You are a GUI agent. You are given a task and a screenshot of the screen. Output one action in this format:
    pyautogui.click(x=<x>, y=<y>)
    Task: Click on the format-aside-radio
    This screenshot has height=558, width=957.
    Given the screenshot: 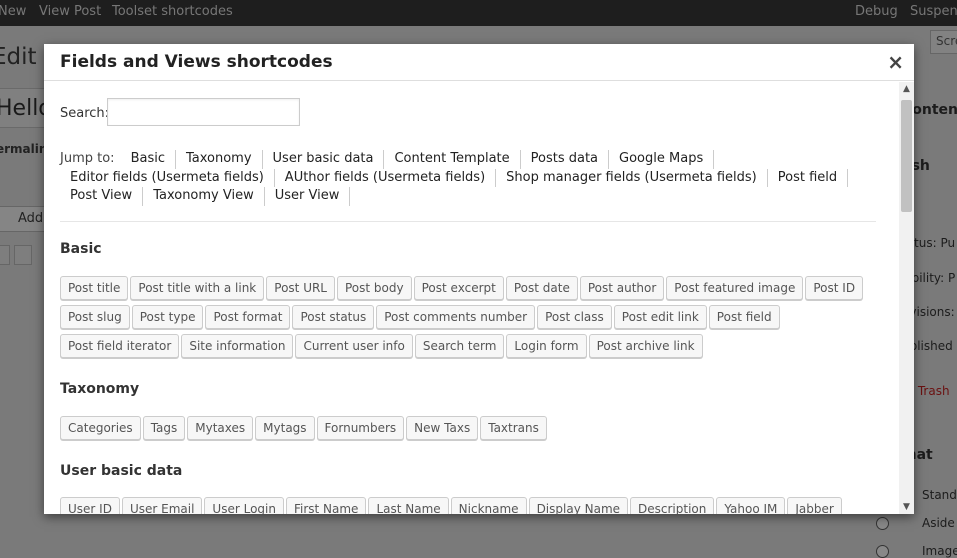 What is the action you would take?
    pyautogui.click(x=882, y=523)
    